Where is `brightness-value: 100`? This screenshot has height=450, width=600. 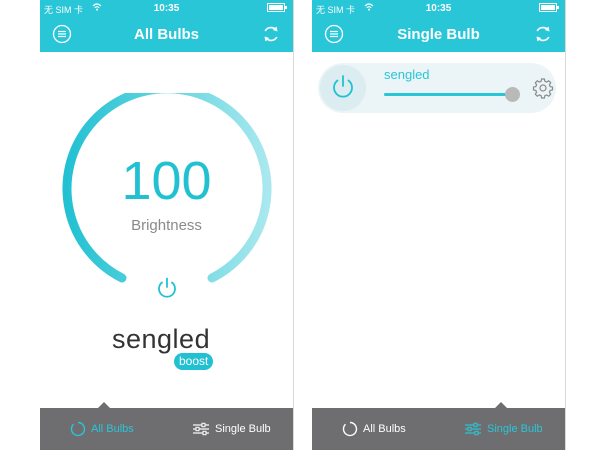 brightness-value: 100 is located at coordinates (166, 181).